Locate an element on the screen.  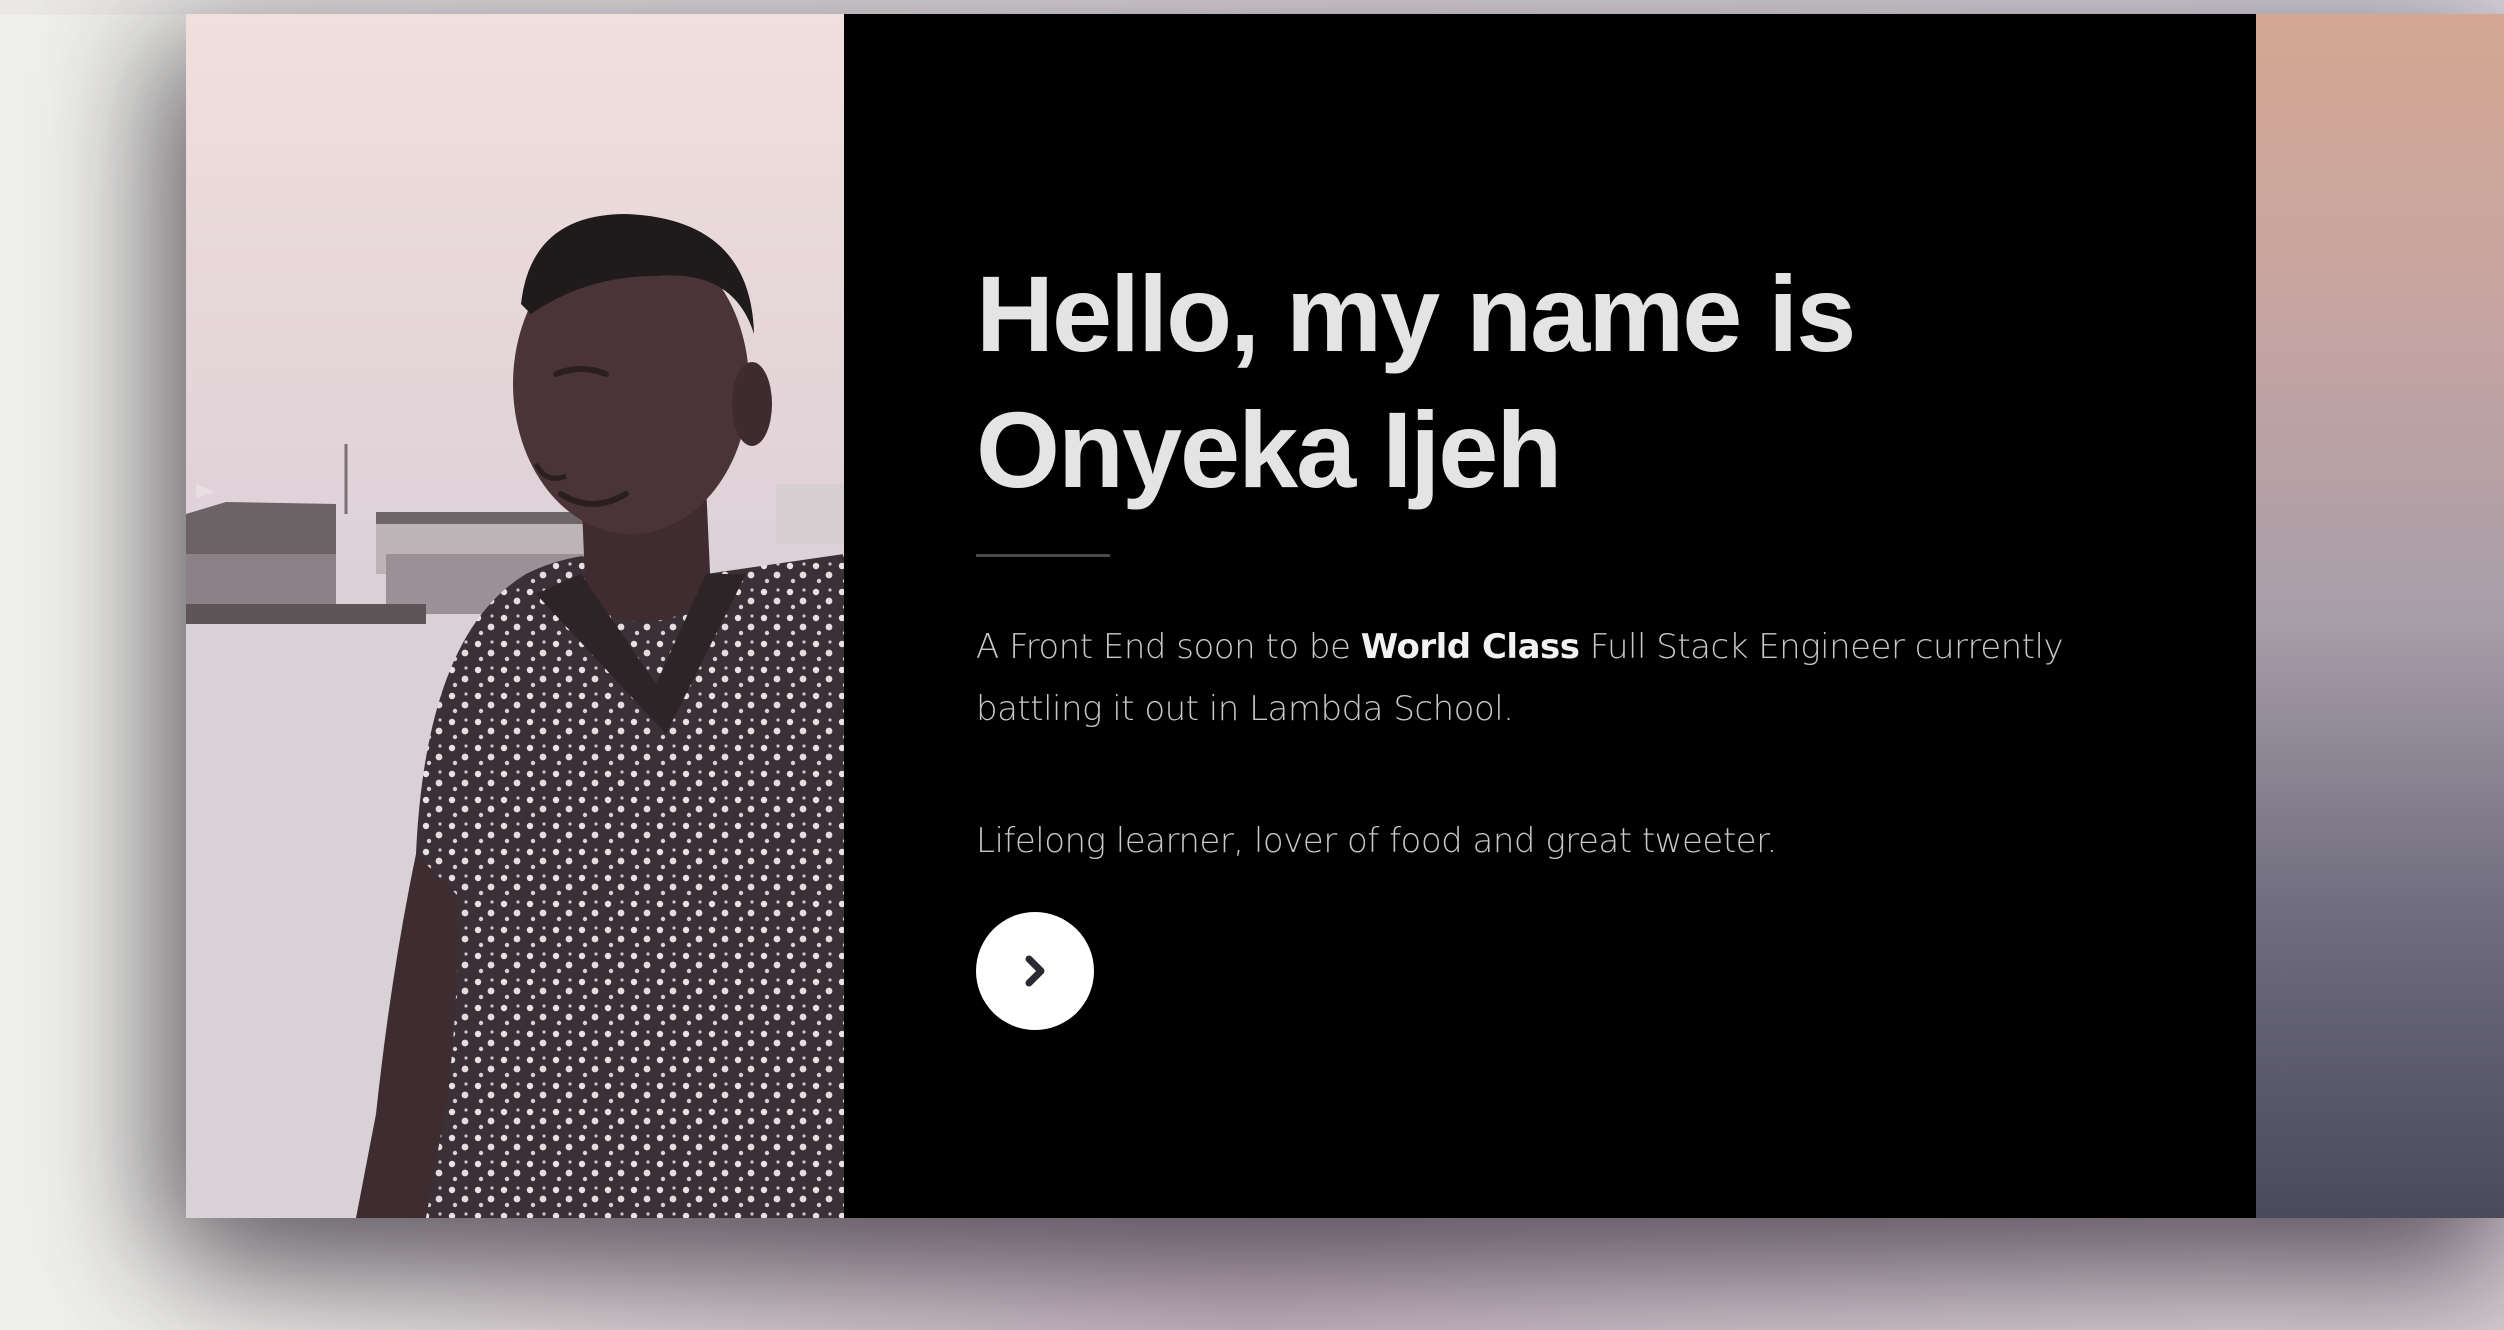
background-top-strip is located at coordinates (1252, 7).